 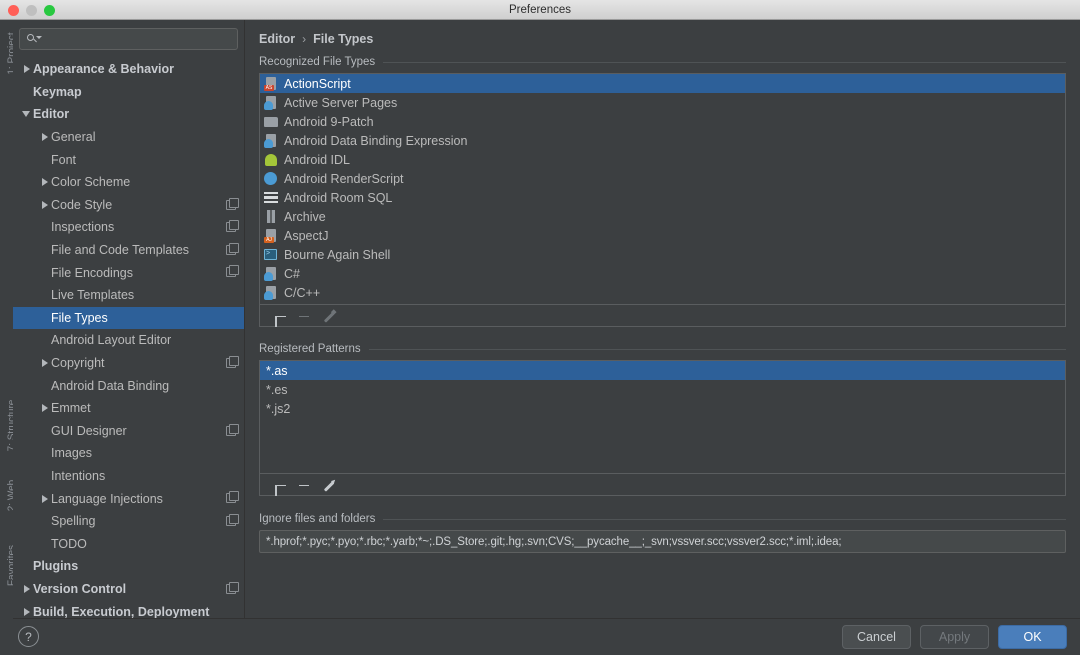 What do you see at coordinates (31, 10) in the screenshot?
I see `minimize-button` at bounding box center [31, 10].